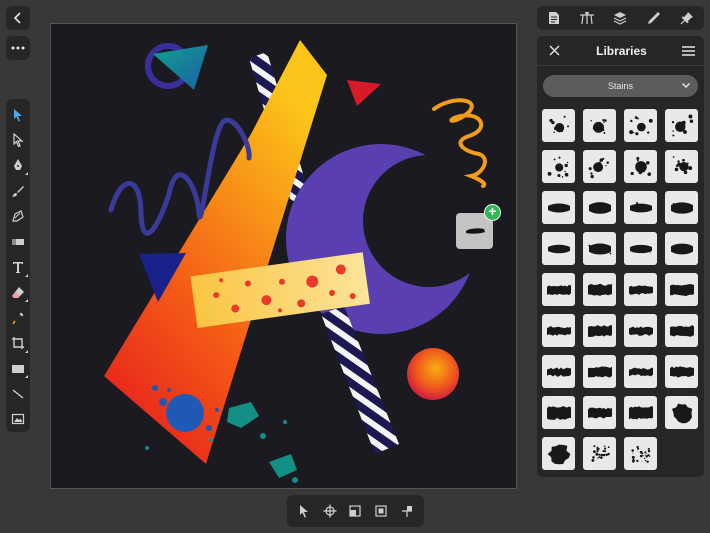  I want to click on pencil-icon, so click(653, 18).